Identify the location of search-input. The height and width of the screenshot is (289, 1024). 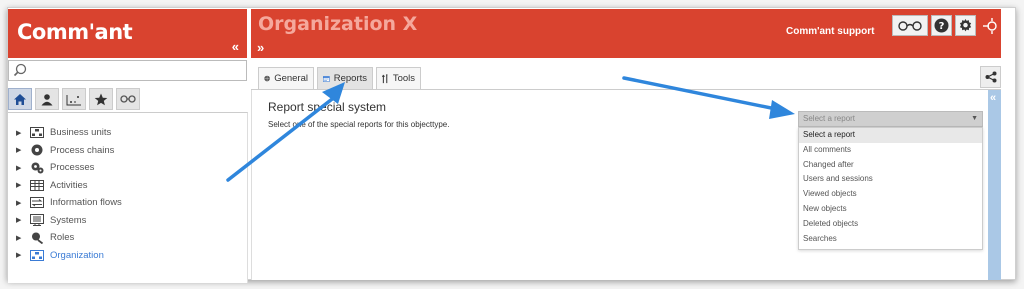
(127, 70).